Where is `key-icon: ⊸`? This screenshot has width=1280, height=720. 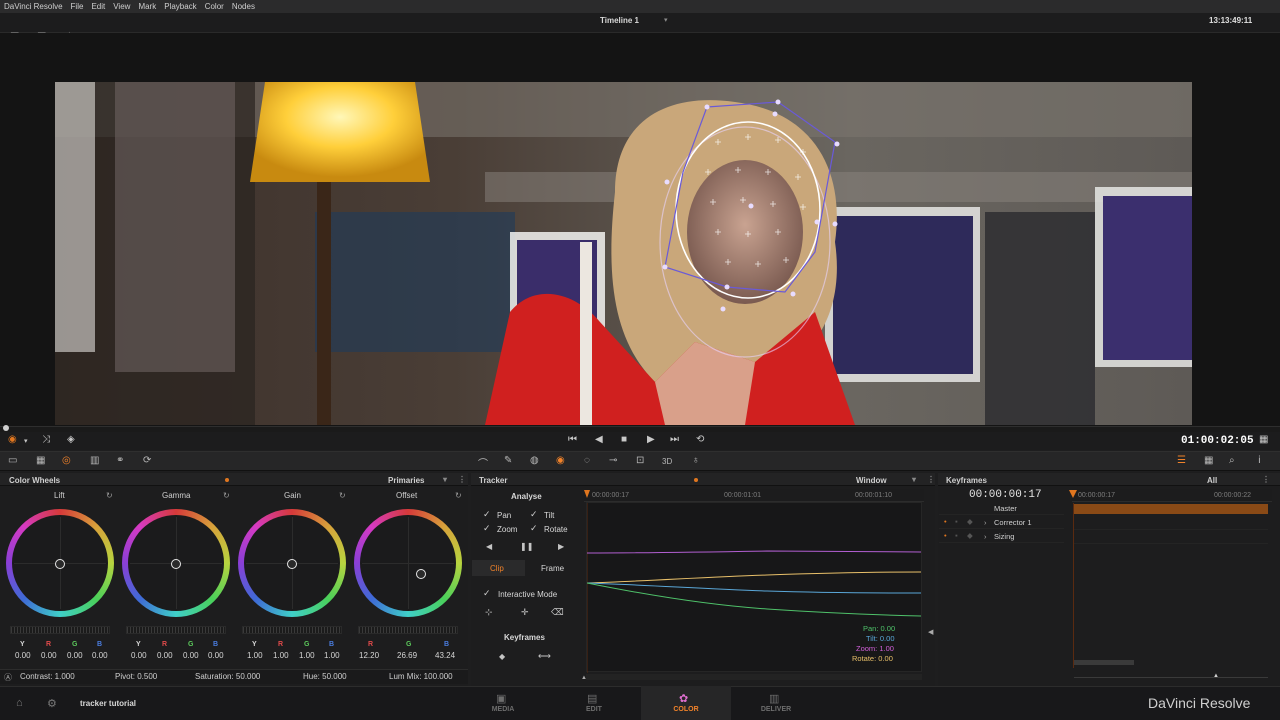
key-icon: ⊸ is located at coordinates (613, 460).